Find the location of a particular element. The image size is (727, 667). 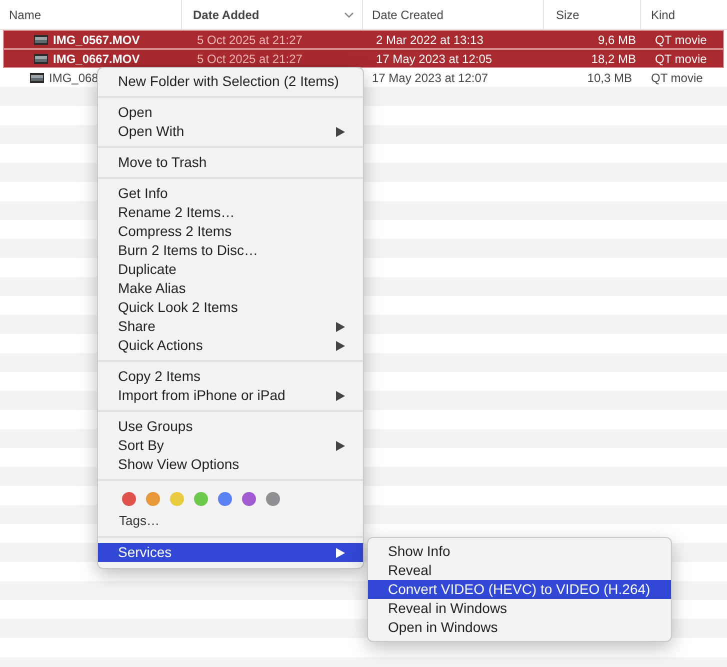

menu-item: Services is located at coordinates (230, 552).